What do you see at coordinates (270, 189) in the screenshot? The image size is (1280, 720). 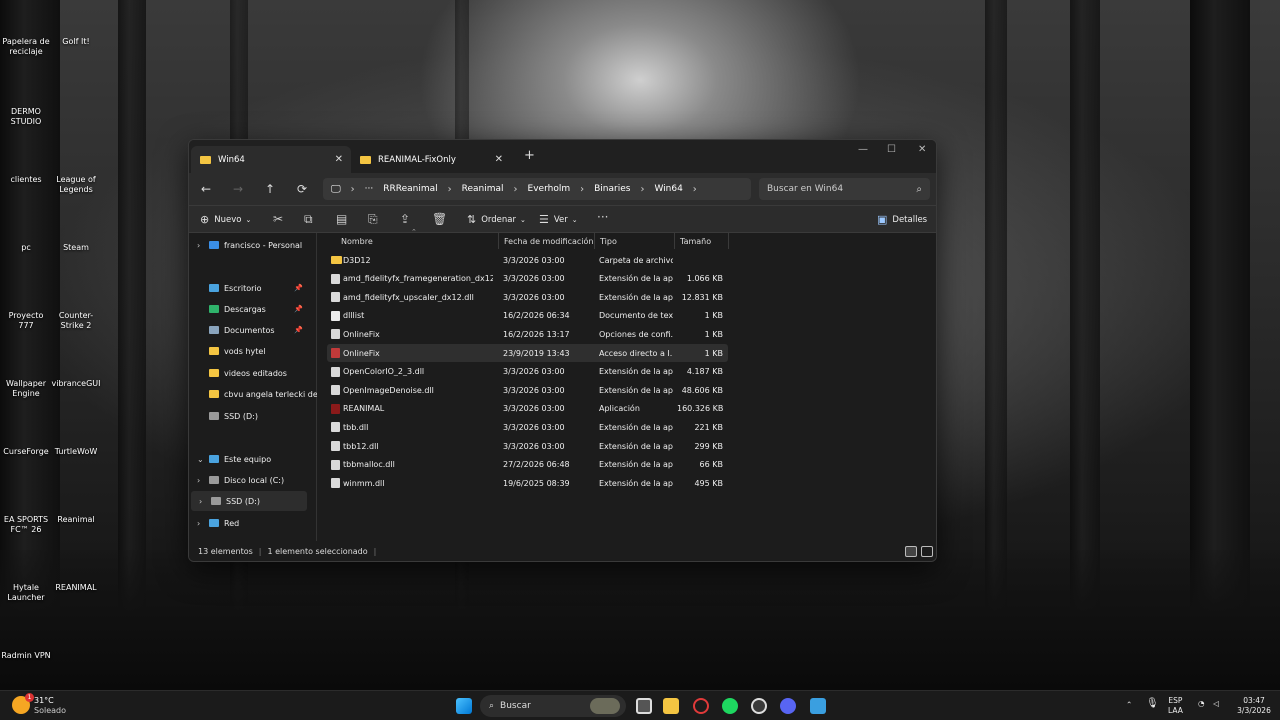 I see `up-button: ↑` at bounding box center [270, 189].